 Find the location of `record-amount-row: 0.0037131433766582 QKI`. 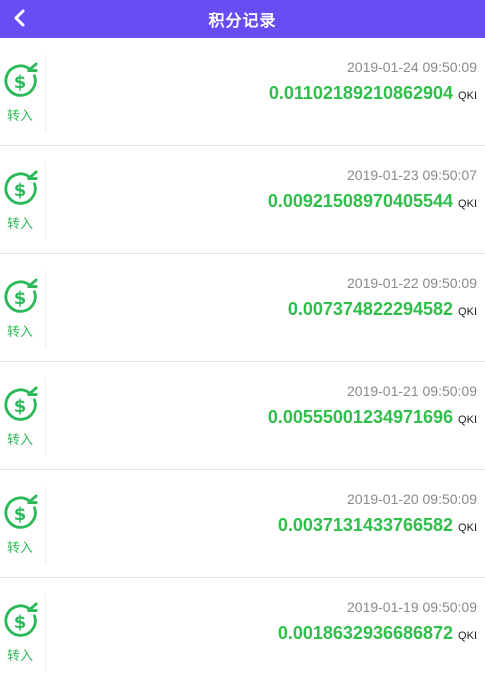

record-amount-row: 0.0037131433766582 QKI is located at coordinates (377, 525).